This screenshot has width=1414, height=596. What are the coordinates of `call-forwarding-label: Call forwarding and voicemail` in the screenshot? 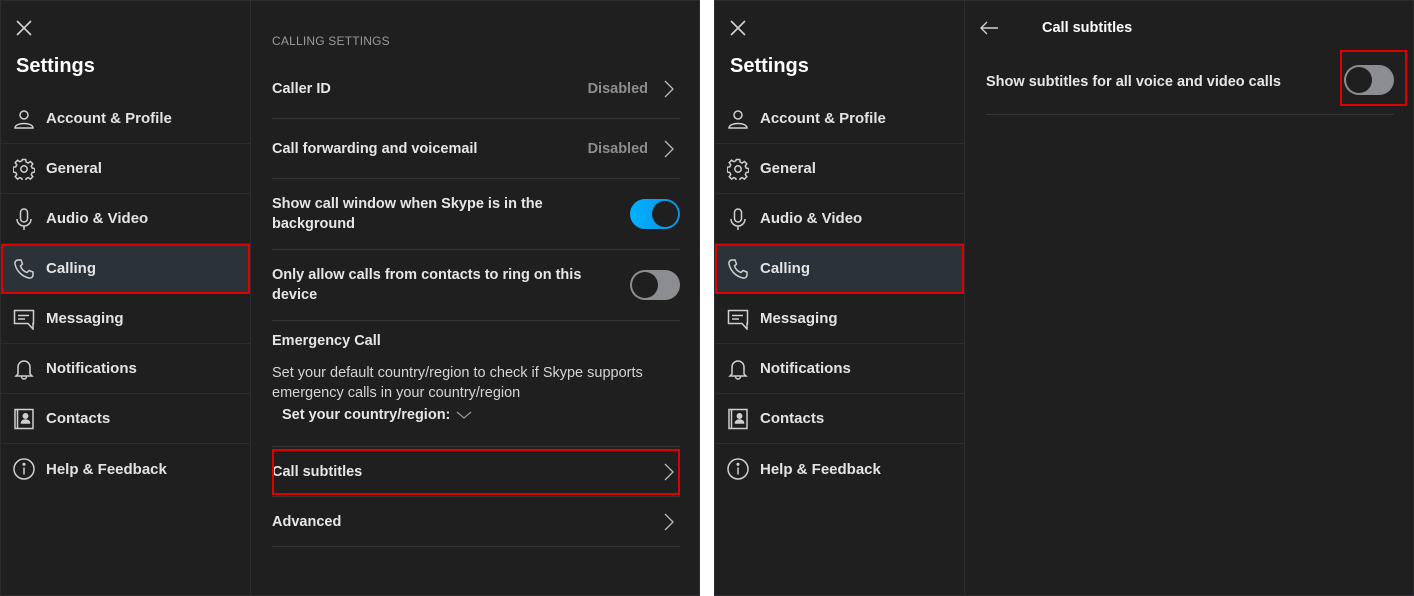 It's located at (375, 148).